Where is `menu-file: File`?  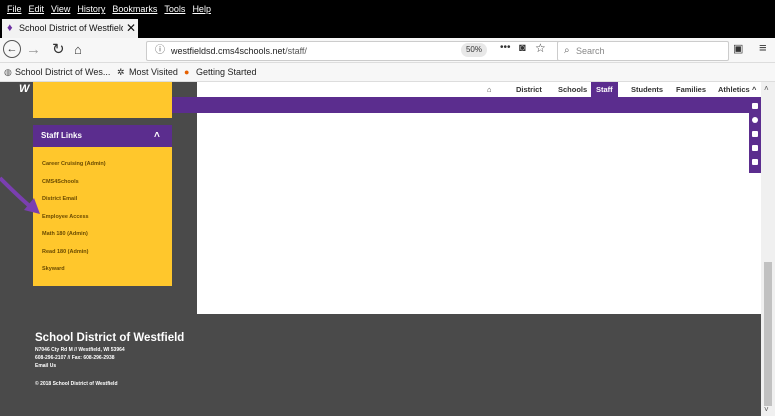 menu-file: File is located at coordinates (14, 9).